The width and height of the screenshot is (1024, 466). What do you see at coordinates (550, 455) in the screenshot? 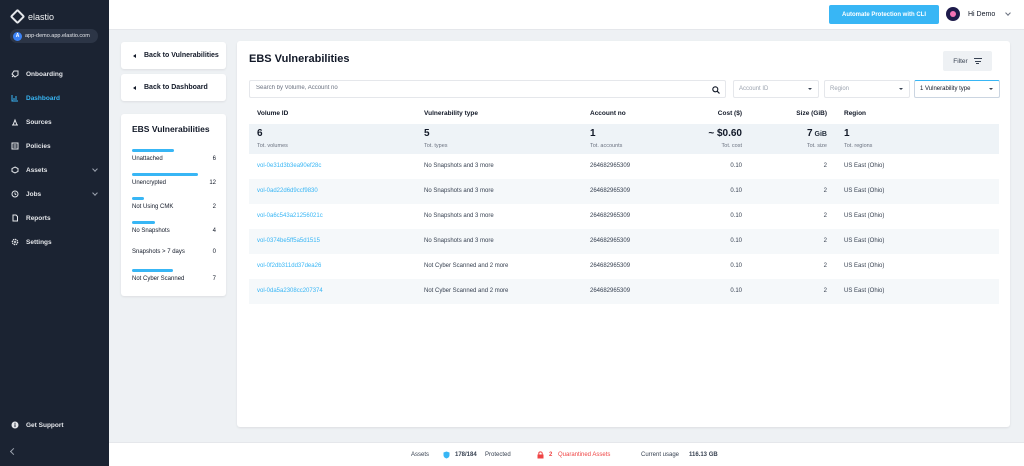
I see `quarantined-count: 2` at bounding box center [550, 455].